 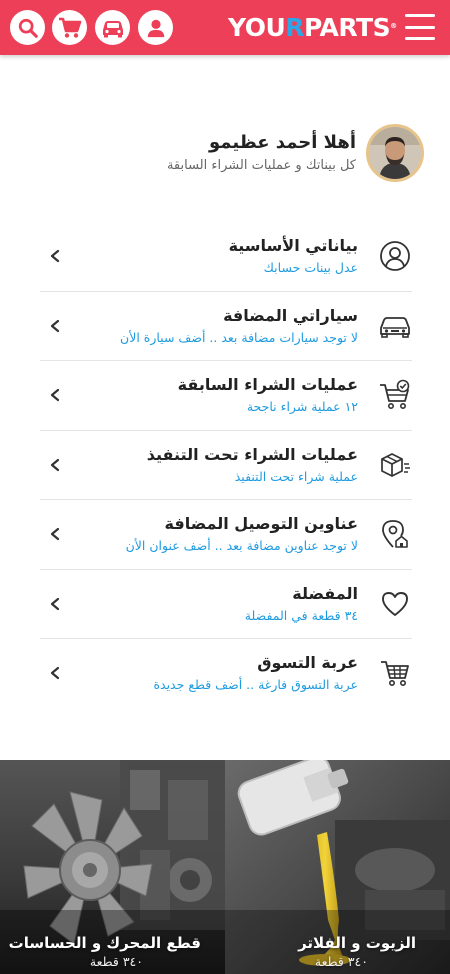 What do you see at coordinates (302, 406) in the screenshot?
I see `menu-item-subtitle: ١٢ عملية شراء ناجحة` at bounding box center [302, 406].